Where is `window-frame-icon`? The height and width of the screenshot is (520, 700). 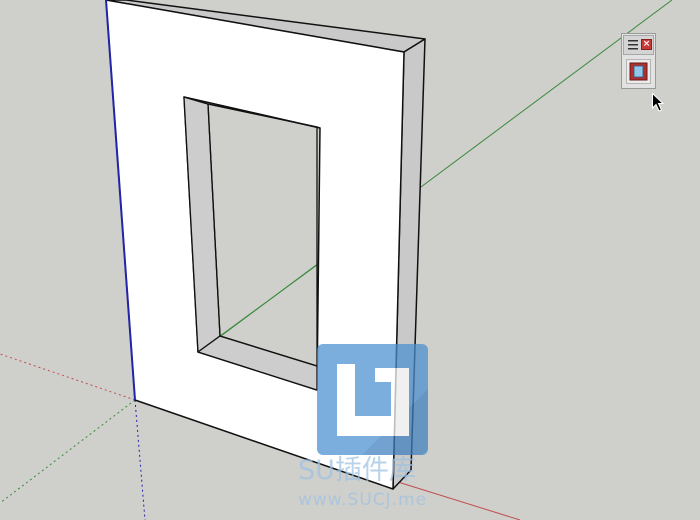
window-frame-icon is located at coordinates (638, 71).